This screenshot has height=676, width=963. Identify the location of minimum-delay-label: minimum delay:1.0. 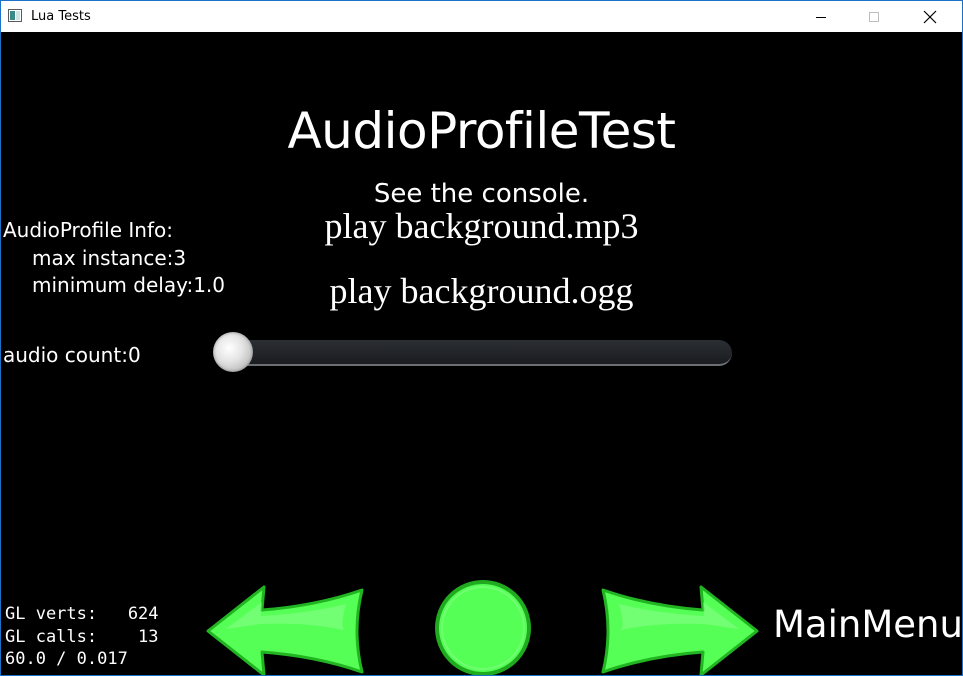
(129, 285).